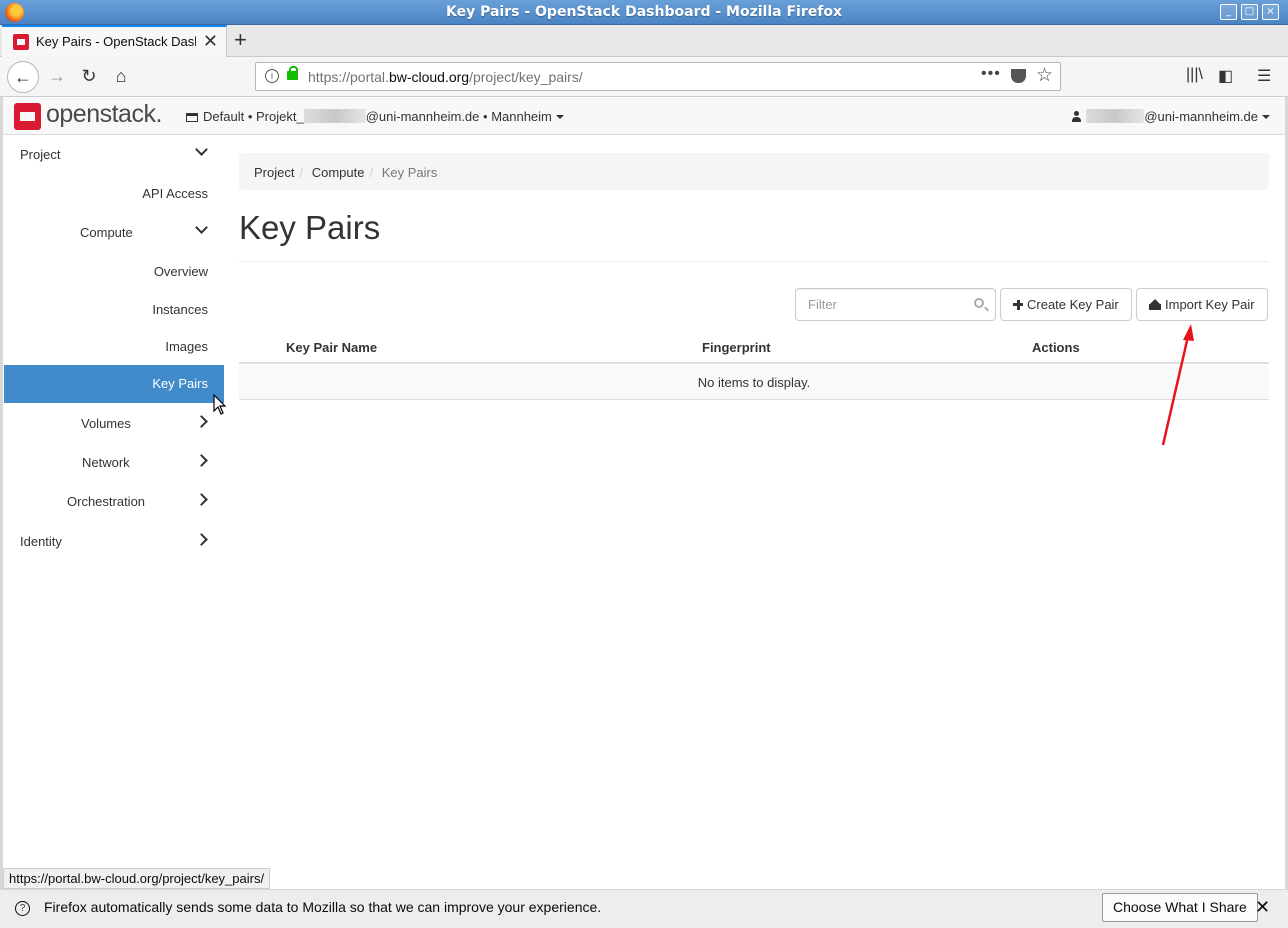 Image resolution: width=1288 pixels, height=928 pixels. I want to click on new-tab-icon: +, so click(240, 40).